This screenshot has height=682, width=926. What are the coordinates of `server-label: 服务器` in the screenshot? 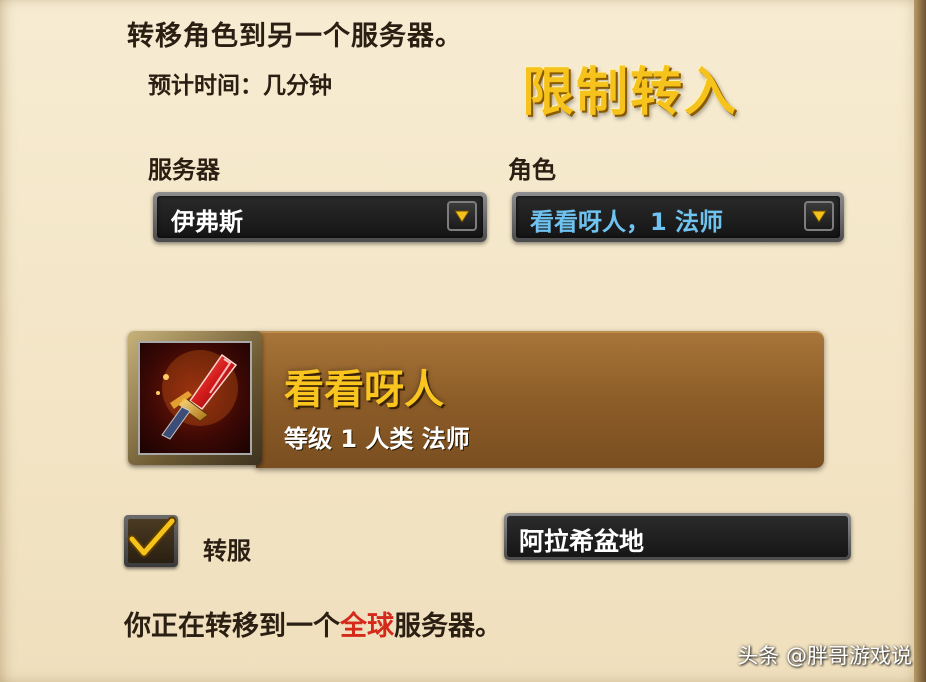 It's located at (184, 170).